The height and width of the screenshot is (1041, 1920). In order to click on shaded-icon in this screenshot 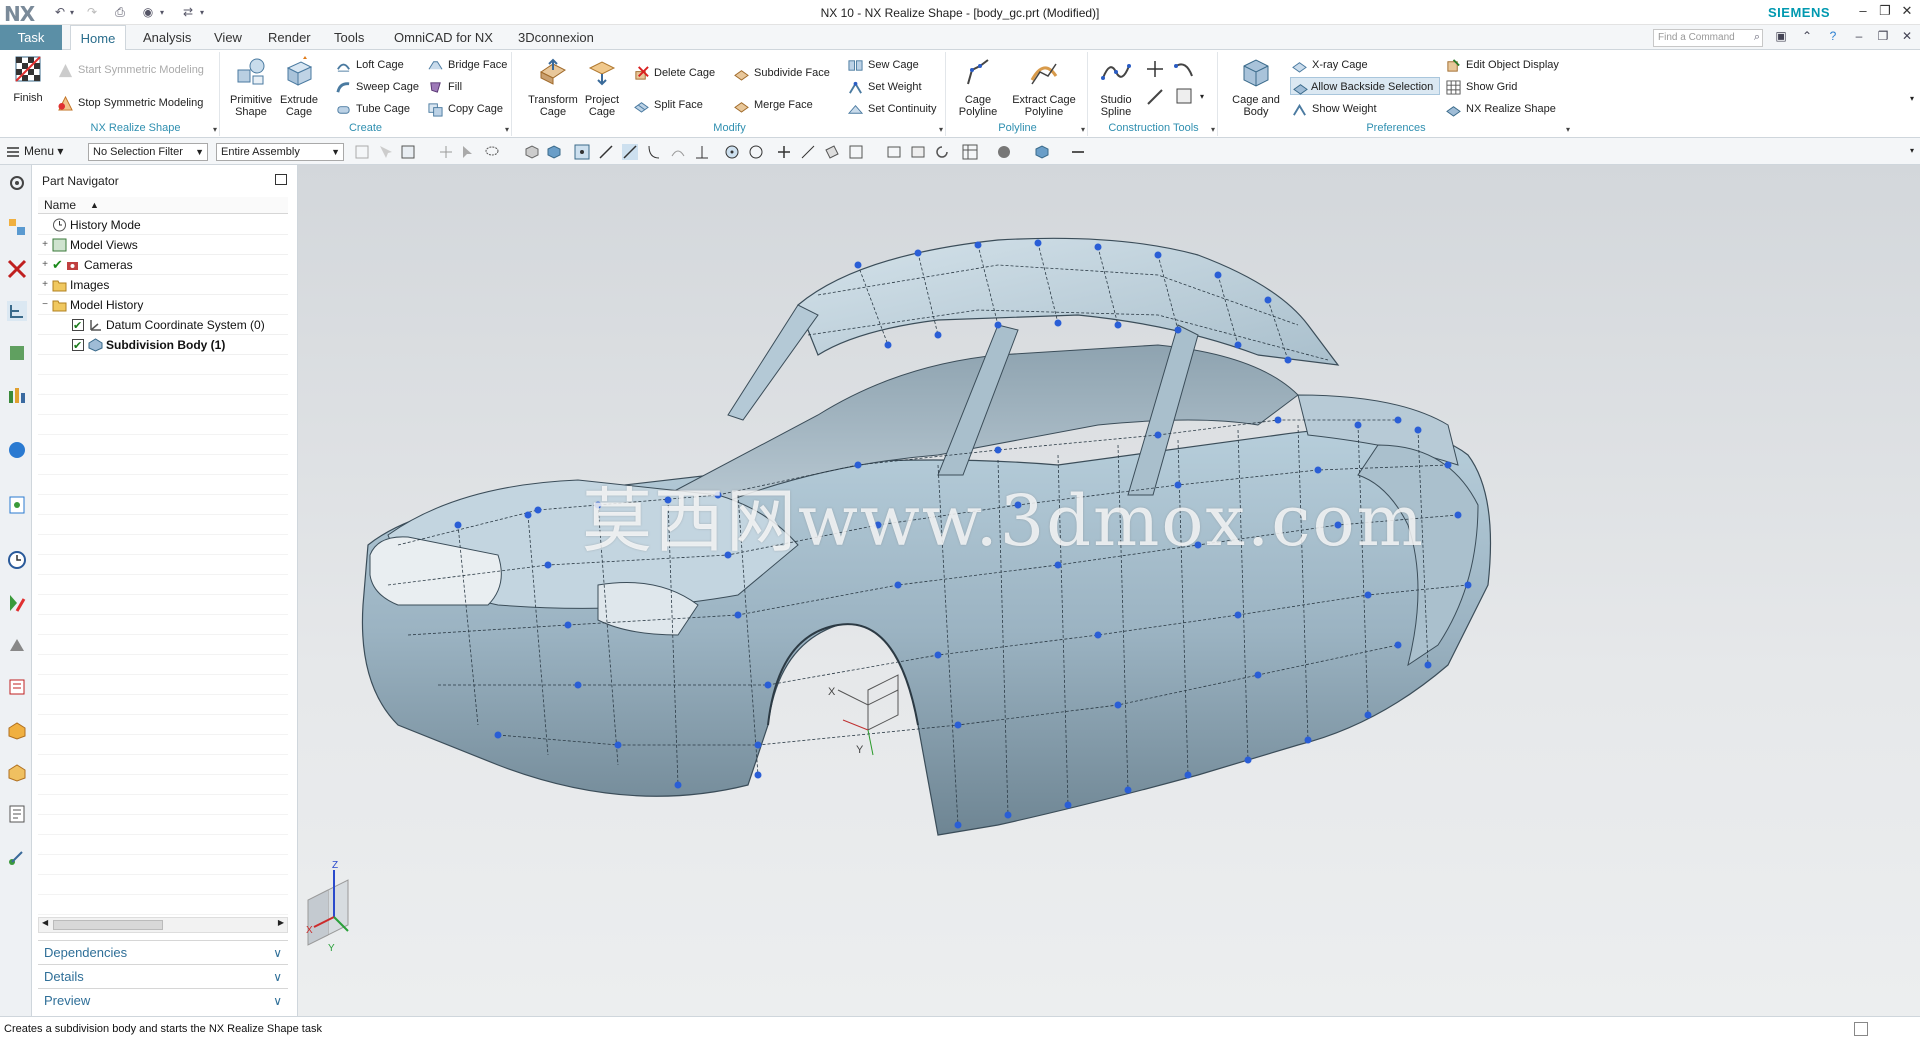, I will do `click(554, 152)`.